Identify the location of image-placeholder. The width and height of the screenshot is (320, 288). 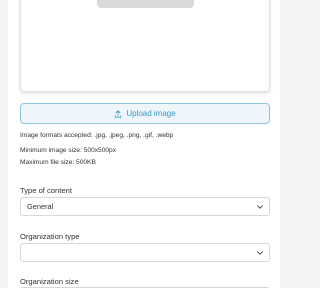
(145, 4).